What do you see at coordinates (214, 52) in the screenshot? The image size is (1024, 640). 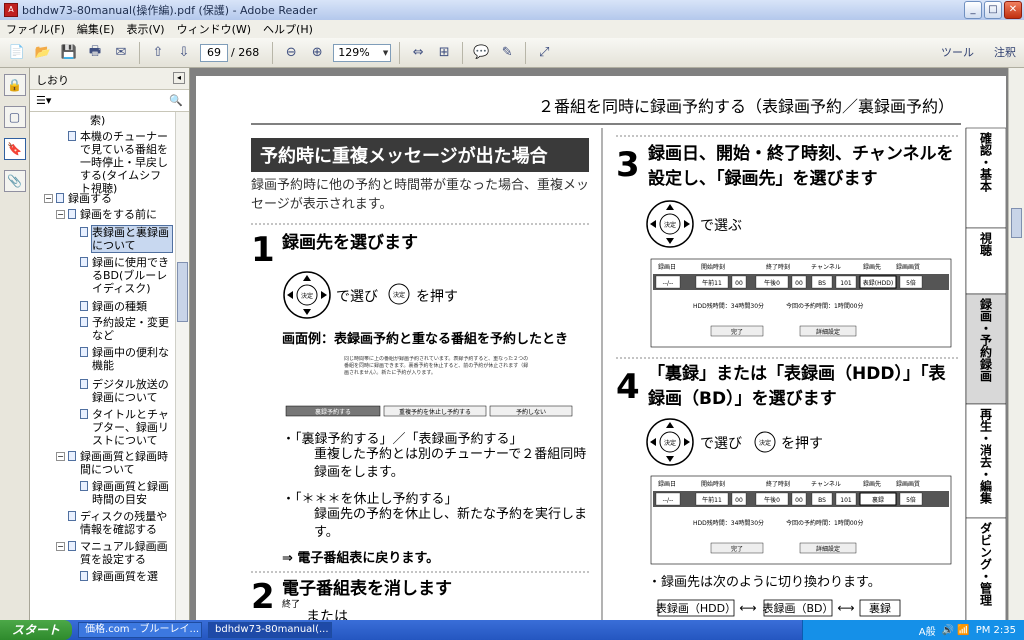 I see `page-number-input: 69` at bounding box center [214, 52].